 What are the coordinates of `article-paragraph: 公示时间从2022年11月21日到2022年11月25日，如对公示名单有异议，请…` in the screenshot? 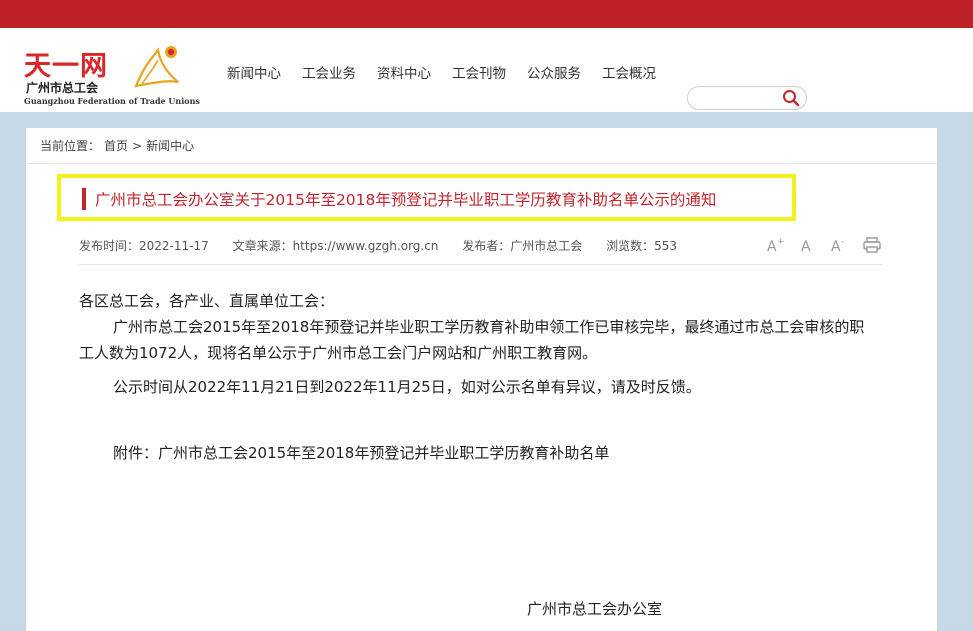 It's located at (407, 387).